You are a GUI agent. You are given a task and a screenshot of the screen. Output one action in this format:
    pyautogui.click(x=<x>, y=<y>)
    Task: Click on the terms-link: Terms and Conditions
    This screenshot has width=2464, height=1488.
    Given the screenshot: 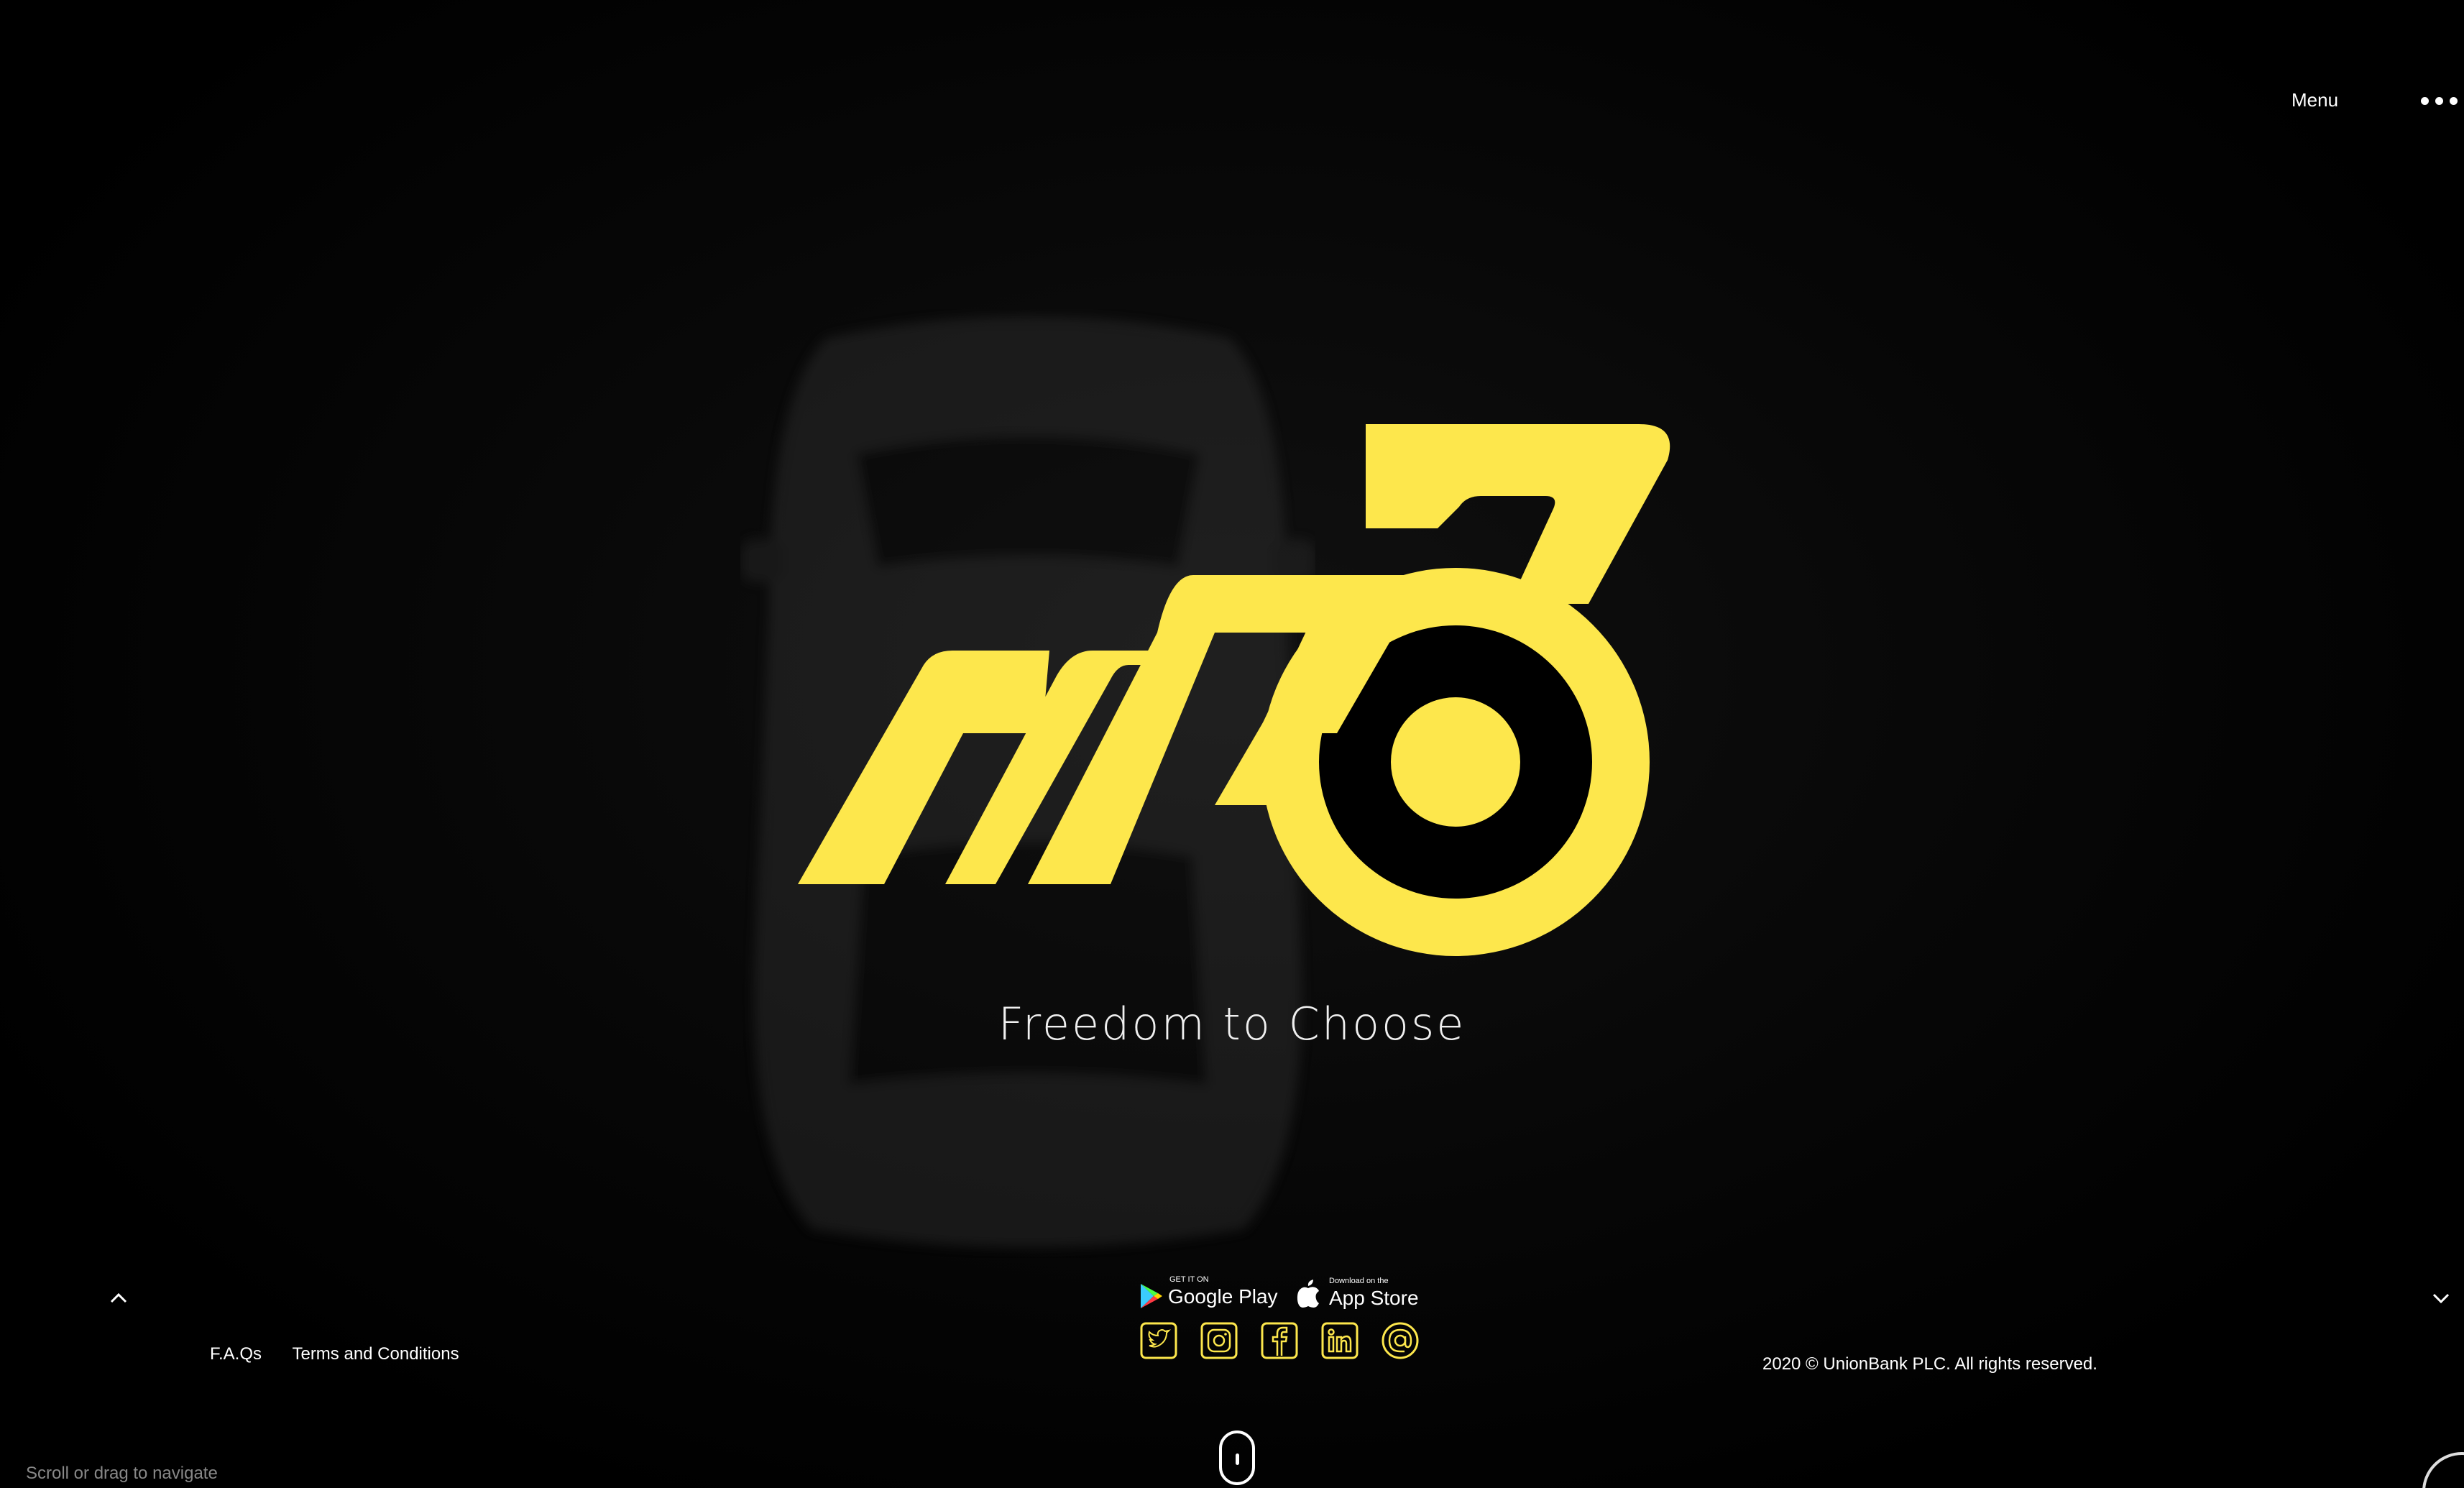 What is the action you would take?
    pyautogui.click(x=375, y=1354)
    